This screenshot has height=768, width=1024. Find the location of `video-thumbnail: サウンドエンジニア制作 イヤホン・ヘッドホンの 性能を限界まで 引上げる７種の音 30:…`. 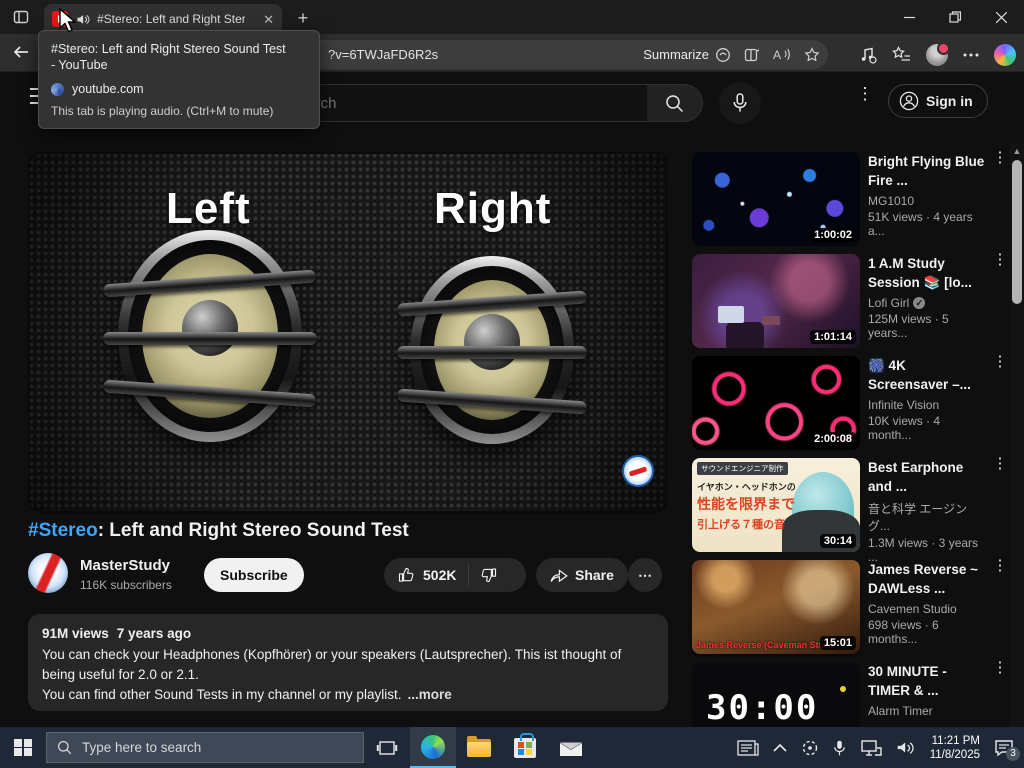

video-thumbnail: サウンドエンジニア制作 イヤホン・ヘッドホンの 性能を限界まで 引上げる７種の音 30:… is located at coordinates (776, 505).